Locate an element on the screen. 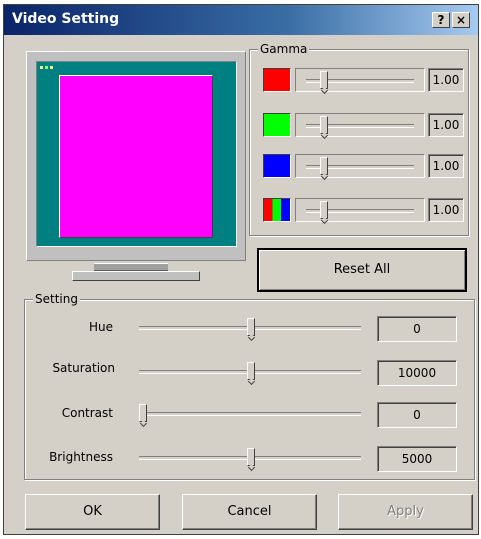  close-button: × is located at coordinates (461, 20).